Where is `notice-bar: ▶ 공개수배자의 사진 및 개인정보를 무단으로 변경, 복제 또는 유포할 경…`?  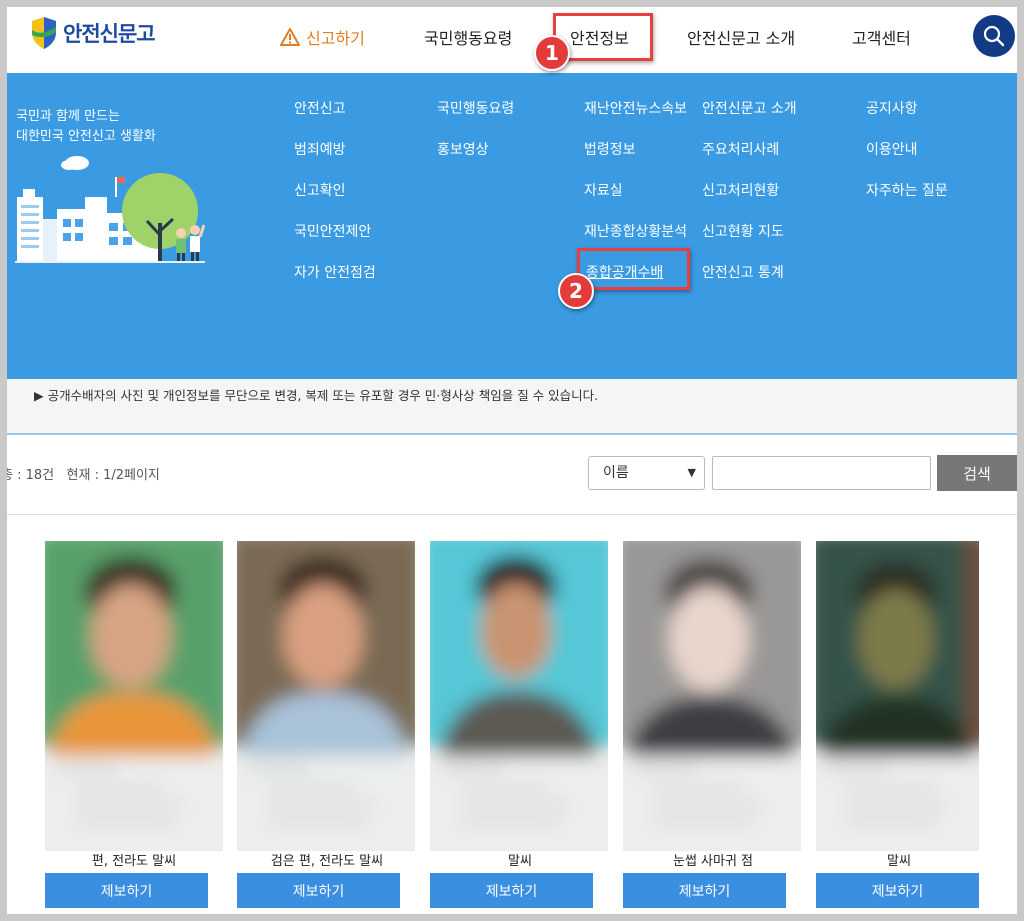 notice-bar: ▶ 공개수배자의 사진 및 개인정보를 무단으로 변경, 복제 또는 유포할 경… is located at coordinates (512, 407).